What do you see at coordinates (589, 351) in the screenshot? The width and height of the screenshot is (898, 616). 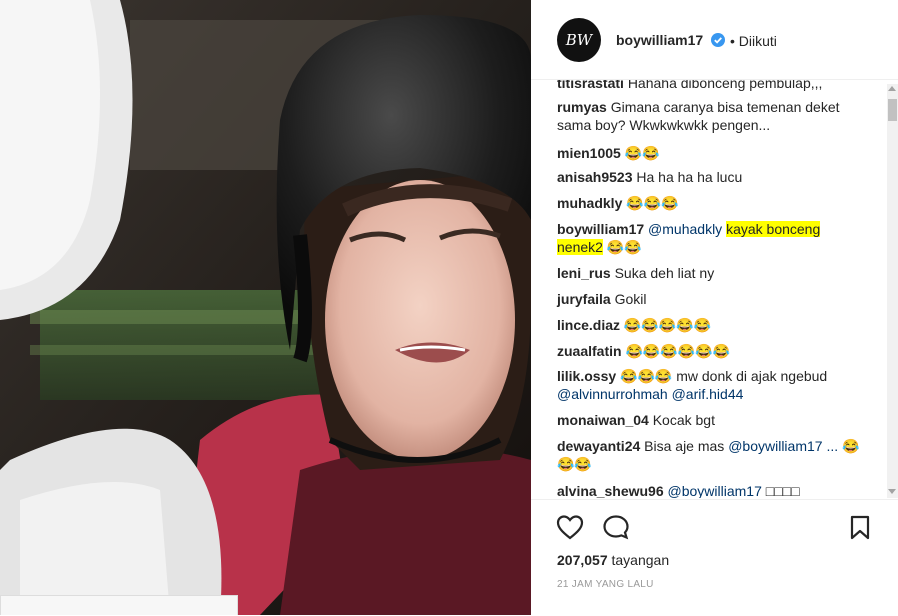 I see `comment-username: zuaalfatin` at bounding box center [589, 351].